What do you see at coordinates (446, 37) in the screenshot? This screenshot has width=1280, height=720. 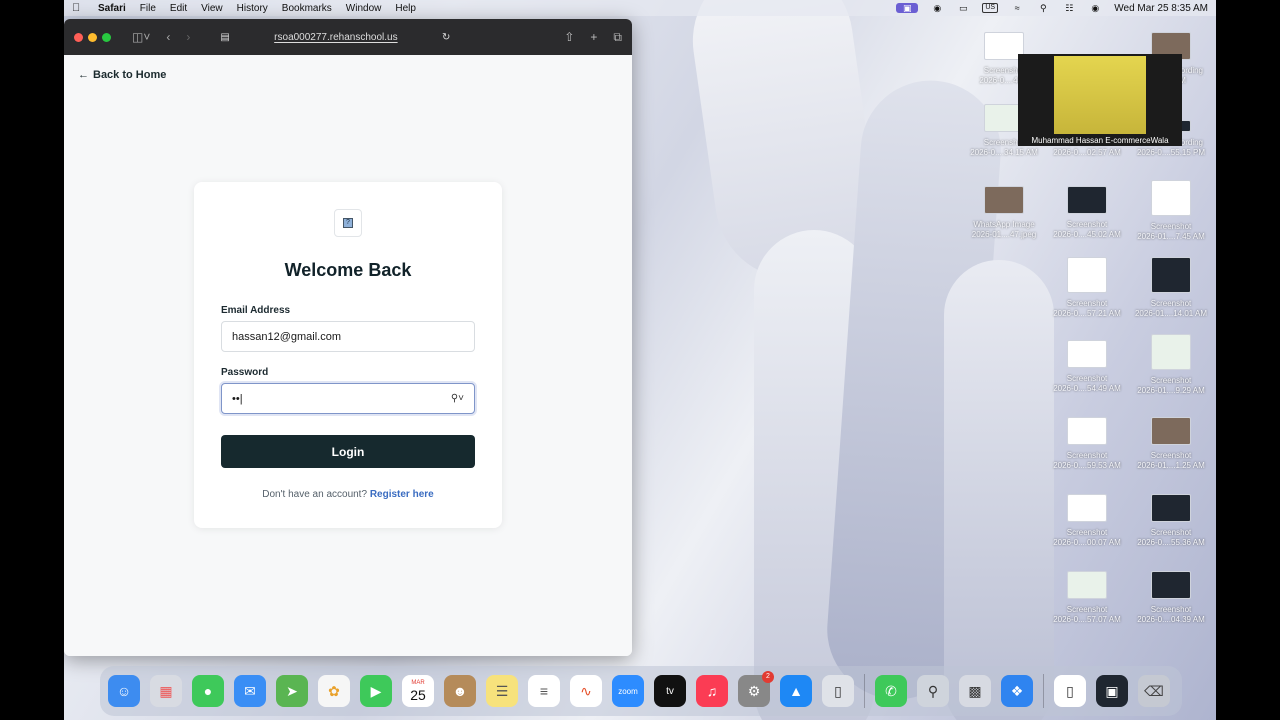 I see `reload-icon: ↻` at bounding box center [446, 37].